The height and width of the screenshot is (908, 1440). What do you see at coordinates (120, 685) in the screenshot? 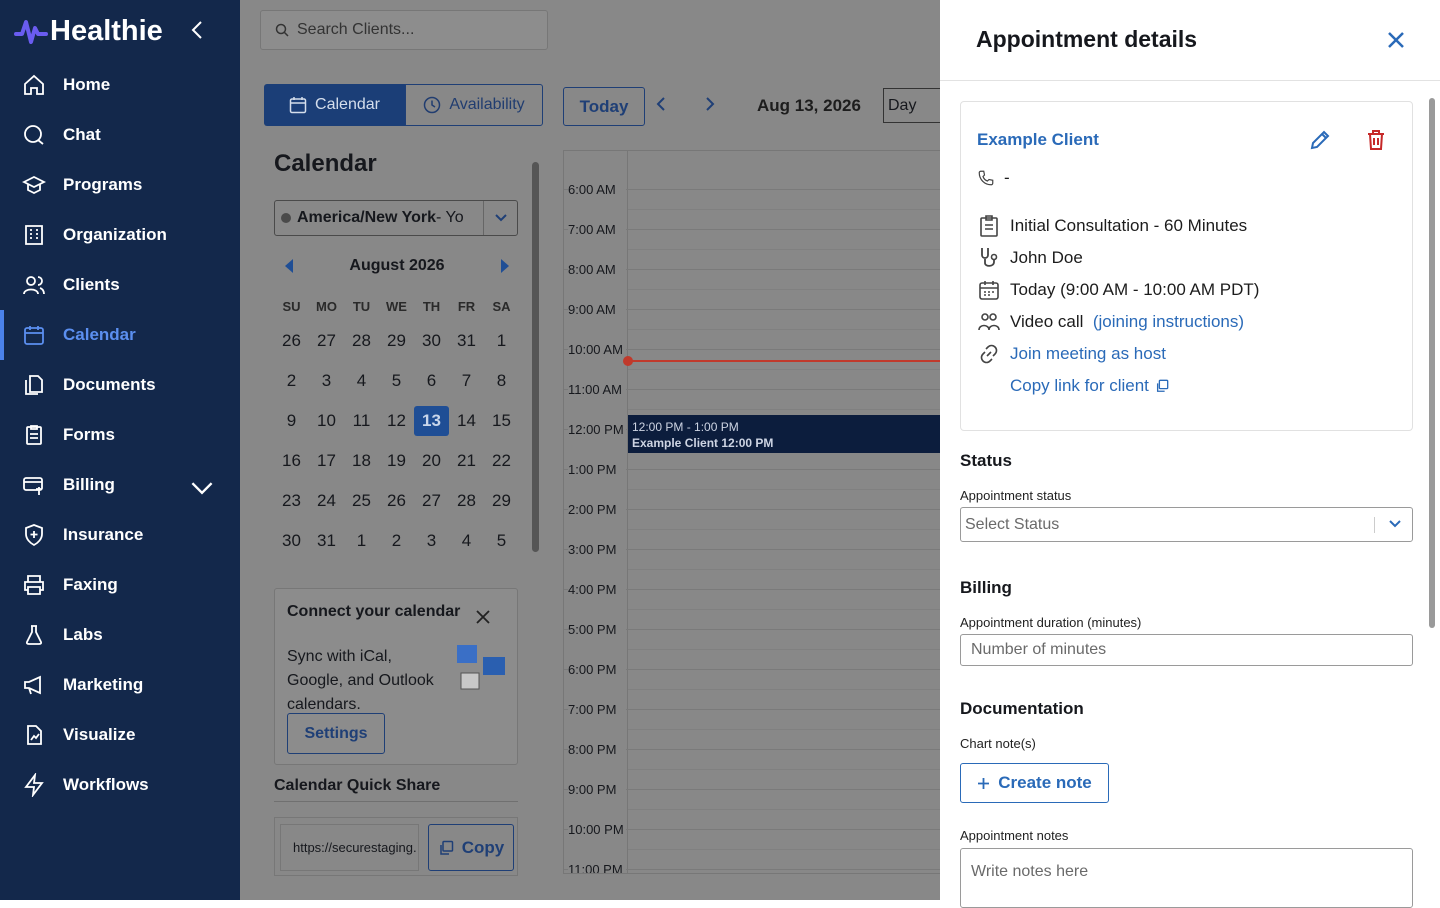
I see `sidebar-item-marketing: Marketing` at bounding box center [120, 685].